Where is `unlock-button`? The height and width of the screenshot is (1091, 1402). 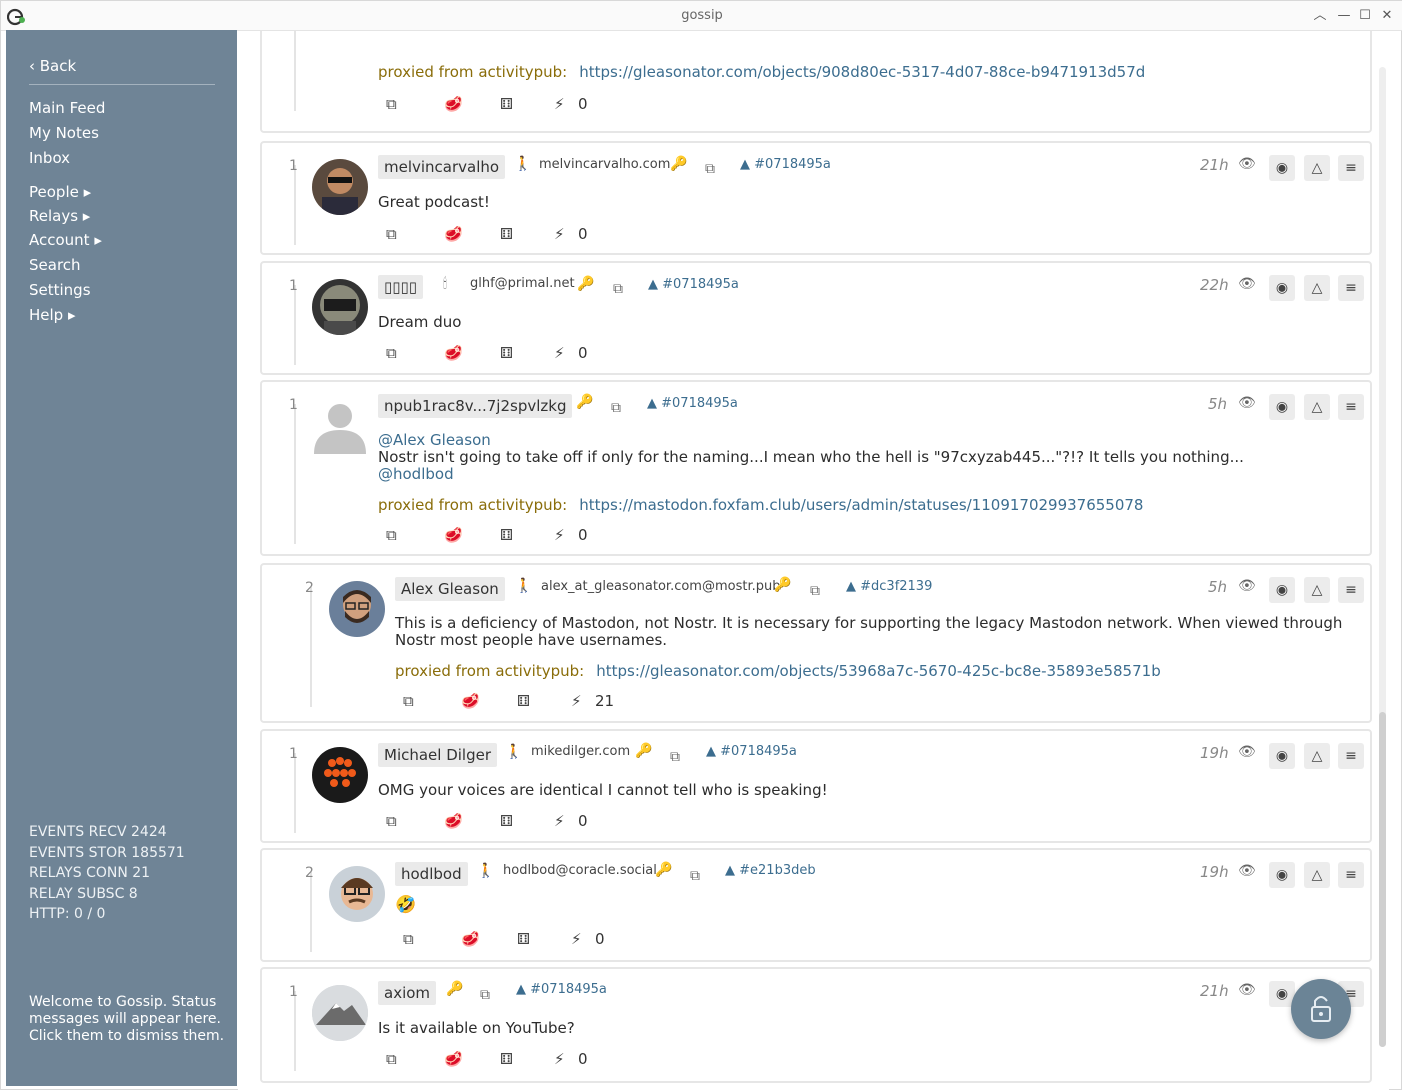 unlock-button is located at coordinates (1321, 1009).